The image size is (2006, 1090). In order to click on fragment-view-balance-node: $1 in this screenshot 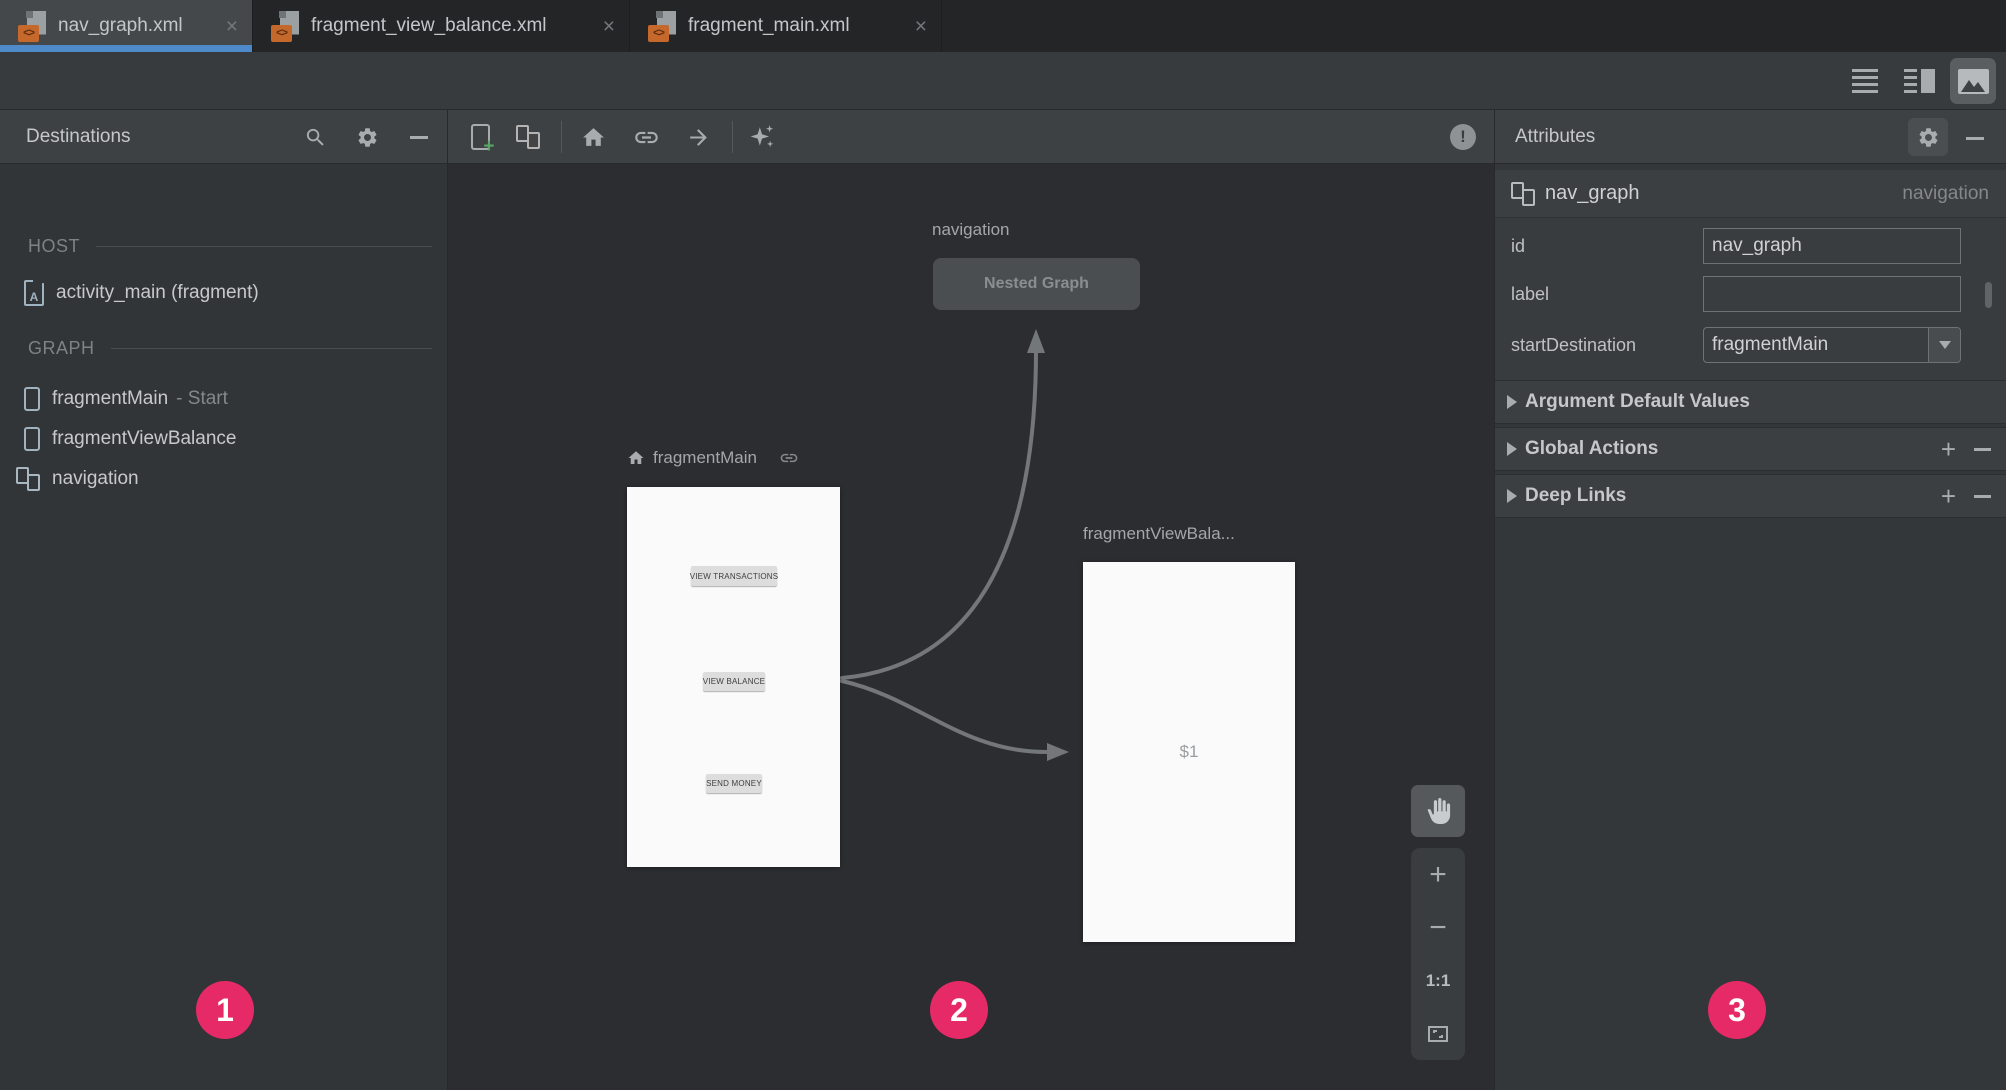, I will do `click(1189, 752)`.